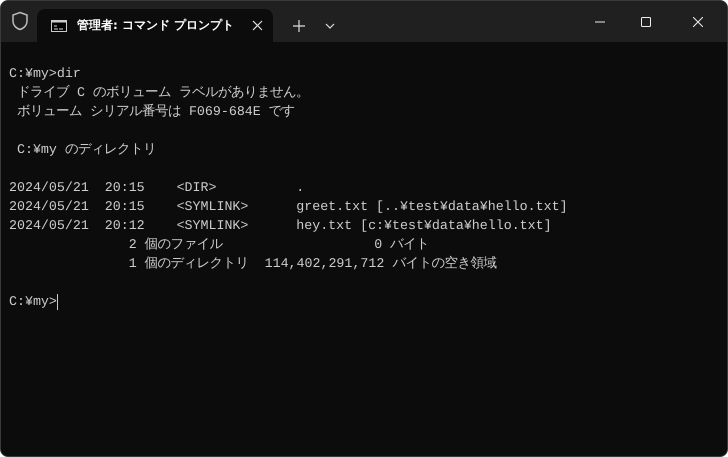  Describe the element at coordinates (86, 150) in the screenshot. I see `console-line: C:¥my のディレクトリ` at that location.